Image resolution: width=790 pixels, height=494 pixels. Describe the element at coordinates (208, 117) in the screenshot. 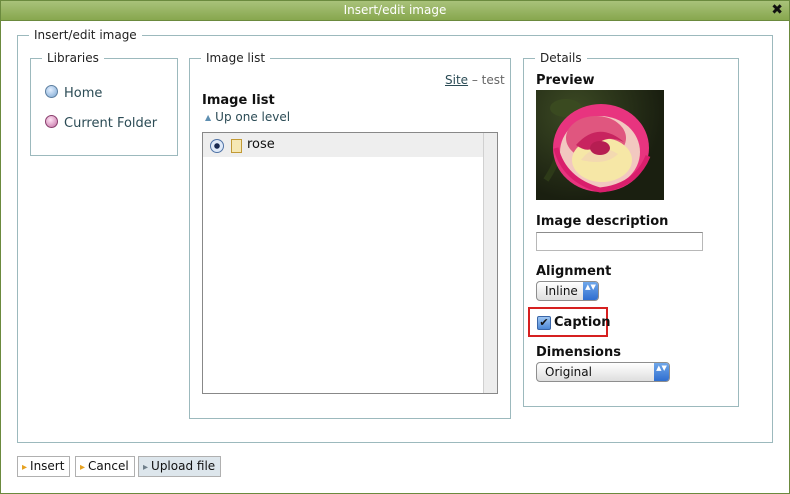

I see `up-arrow-icon: ▲` at that location.